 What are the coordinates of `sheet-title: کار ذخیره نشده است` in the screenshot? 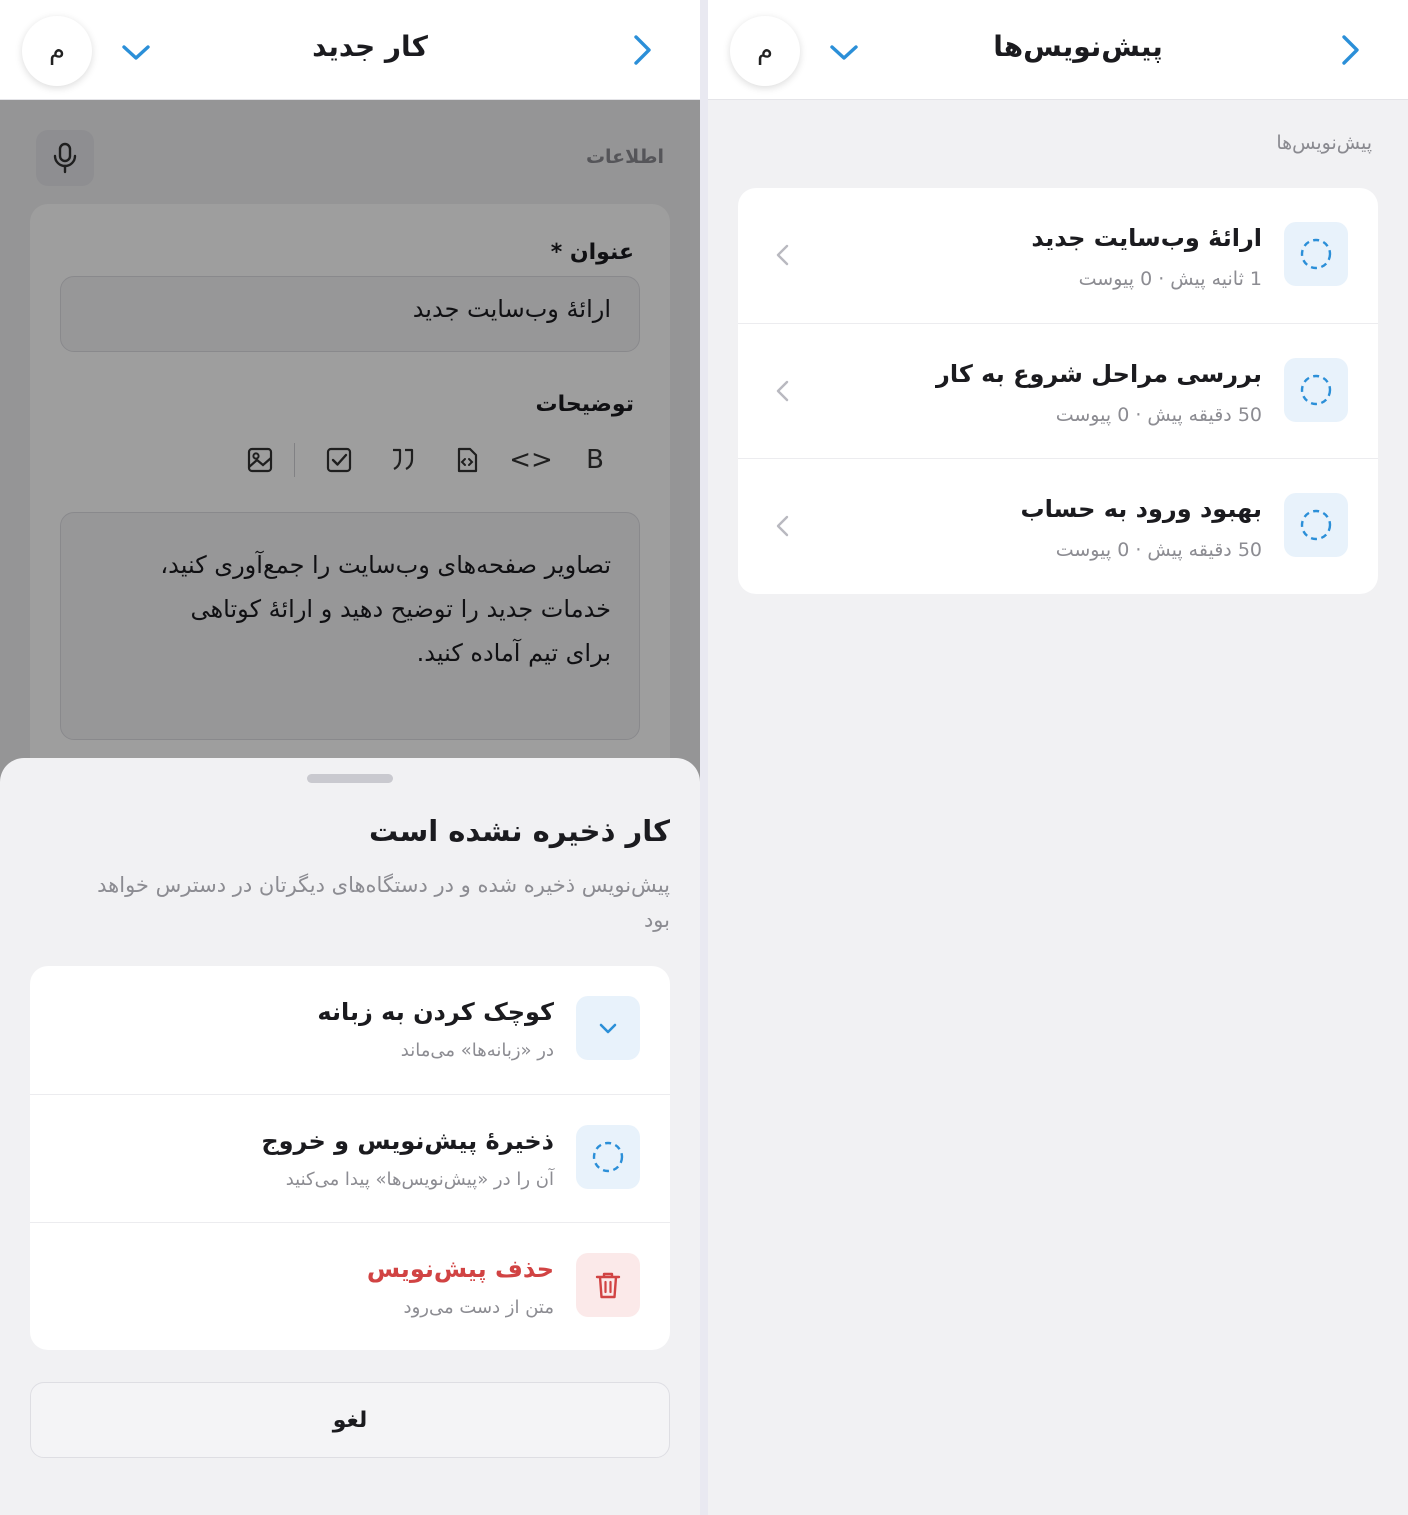 It's located at (519, 831).